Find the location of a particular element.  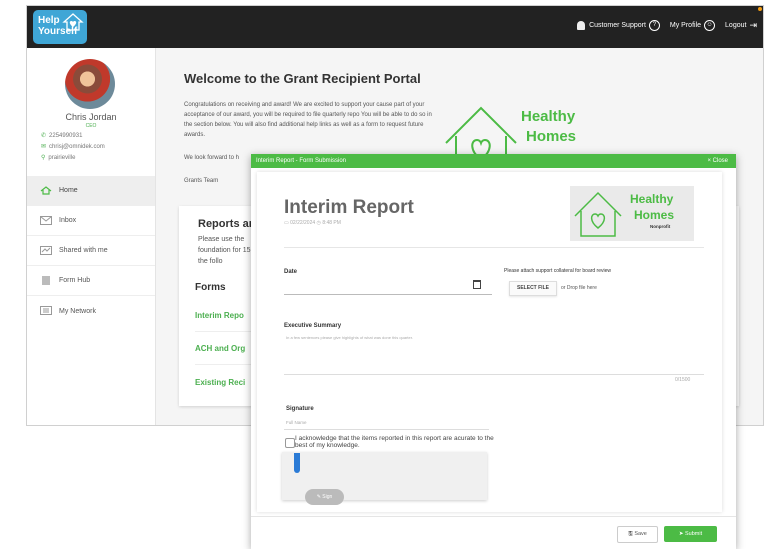

user-icon: ☺ is located at coordinates (710, 25).